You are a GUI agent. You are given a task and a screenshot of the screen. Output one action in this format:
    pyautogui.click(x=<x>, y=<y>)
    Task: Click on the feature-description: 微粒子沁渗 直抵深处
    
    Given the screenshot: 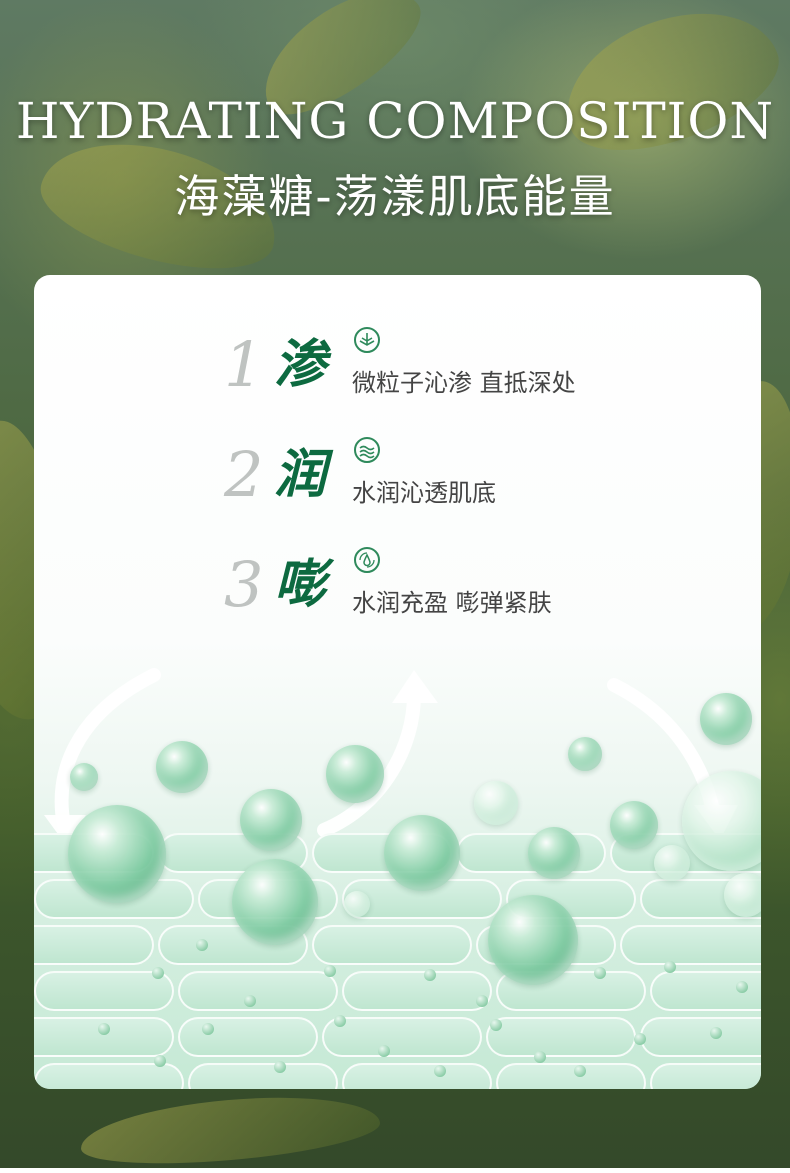 What is the action you would take?
    pyautogui.click(x=464, y=383)
    